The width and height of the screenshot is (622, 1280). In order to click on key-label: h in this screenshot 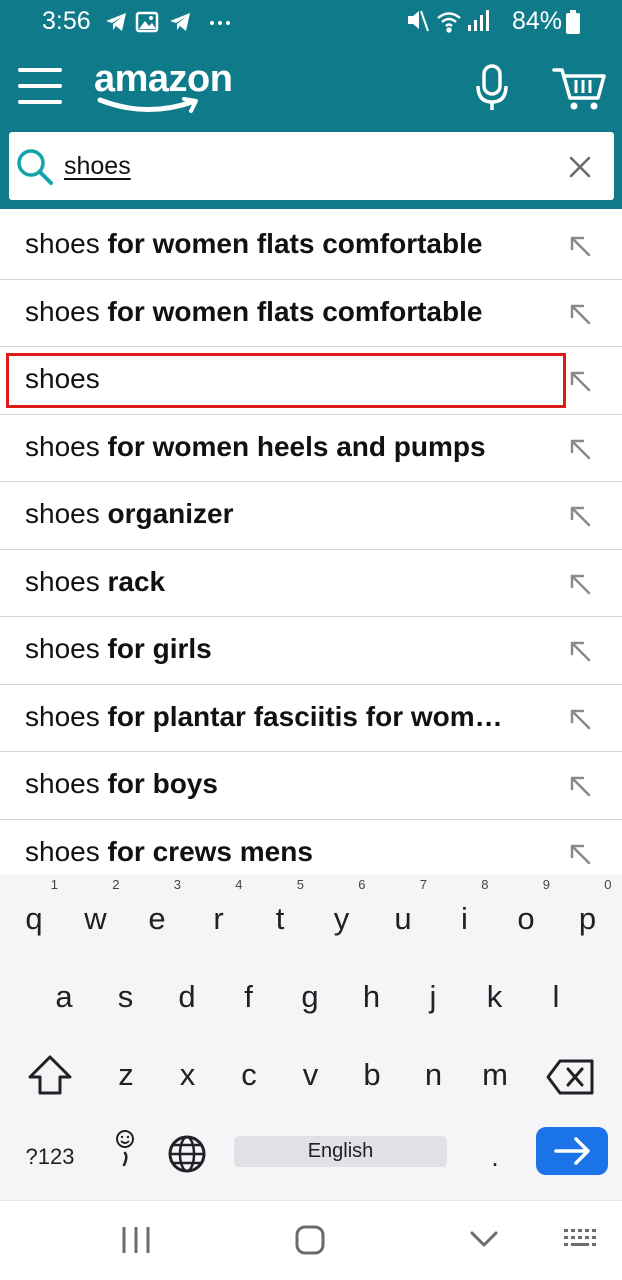, I will do `click(371, 996)`.